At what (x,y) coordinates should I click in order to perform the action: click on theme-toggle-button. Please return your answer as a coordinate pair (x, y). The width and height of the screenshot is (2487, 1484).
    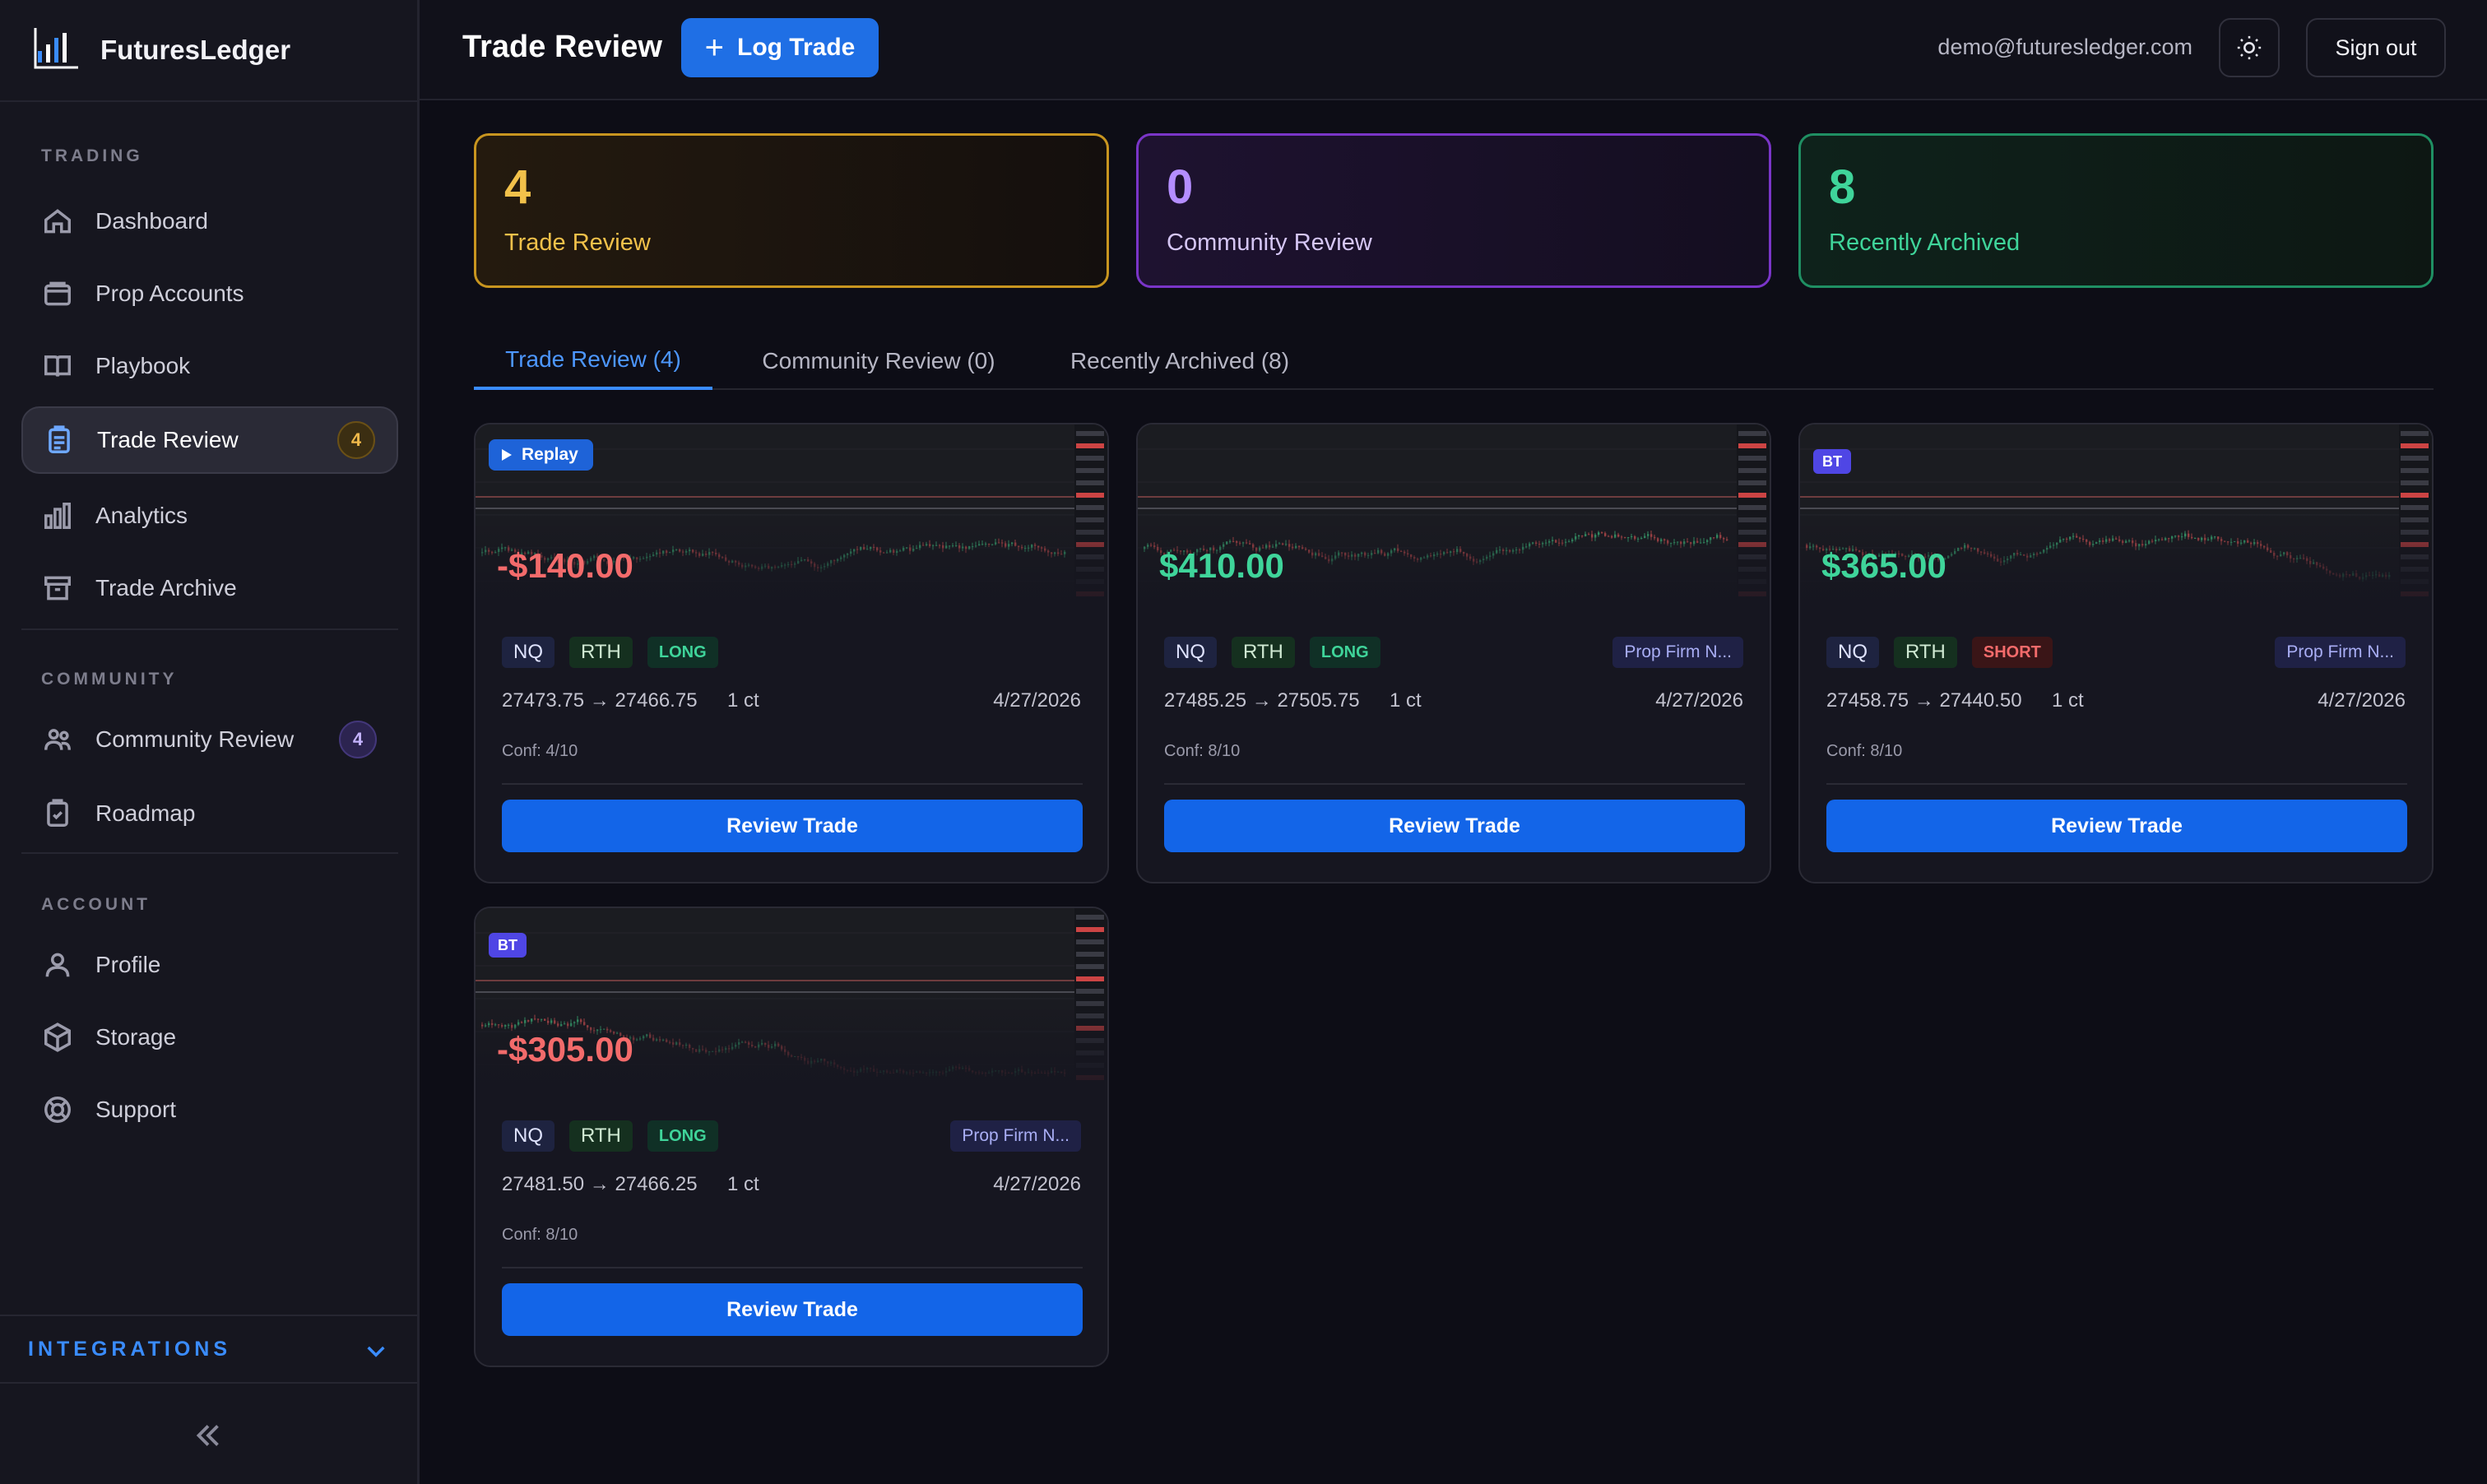
    Looking at the image, I should click on (2249, 47).